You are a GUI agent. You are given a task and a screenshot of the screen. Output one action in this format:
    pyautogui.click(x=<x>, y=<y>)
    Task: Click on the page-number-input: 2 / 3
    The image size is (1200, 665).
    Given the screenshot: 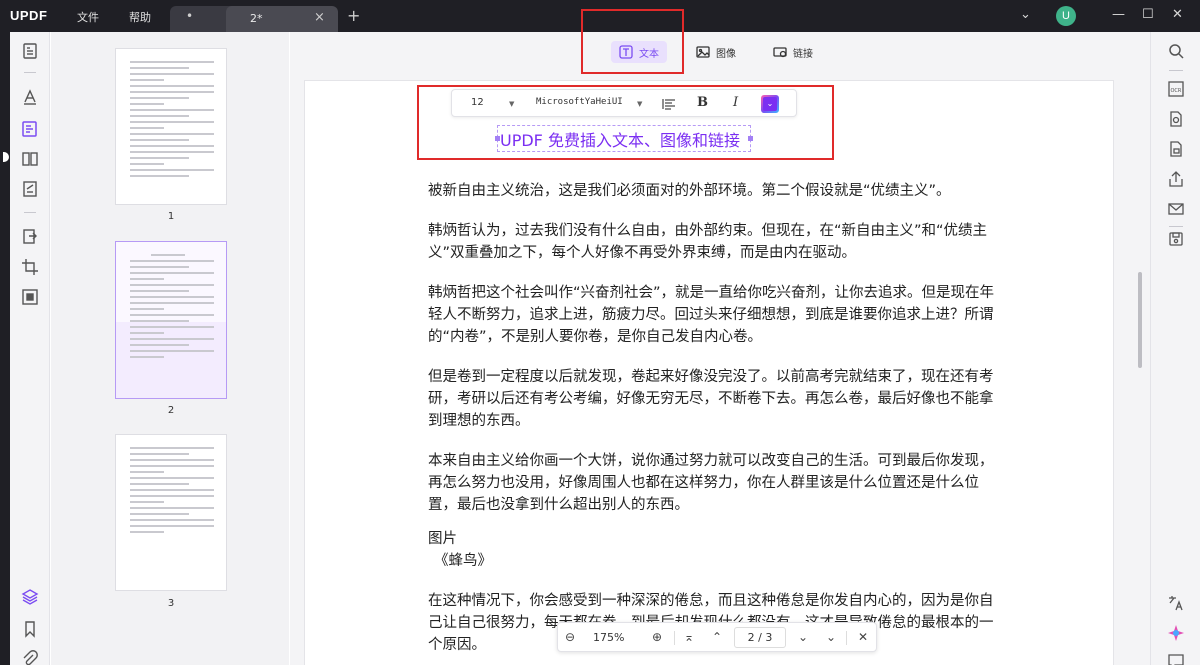 What is the action you would take?
    pyautogui.click(x=760, y=637)
    